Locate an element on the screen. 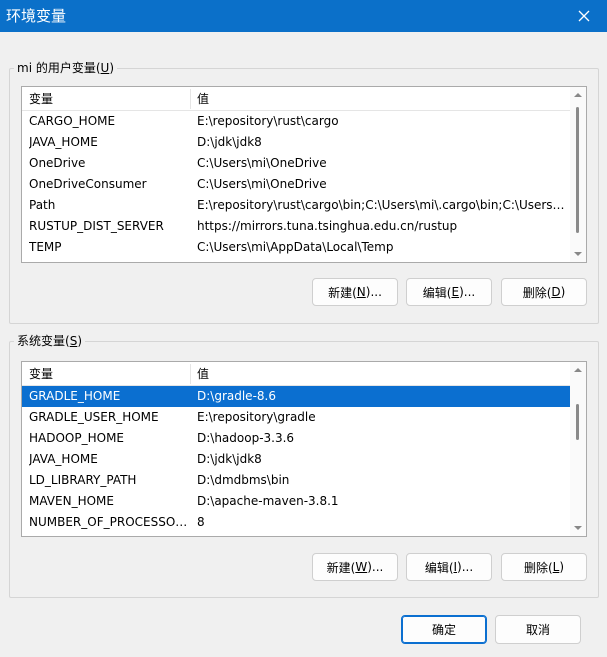 The image size is (607, 657). variable-name: TEMP is located at coordinates (45, 247).